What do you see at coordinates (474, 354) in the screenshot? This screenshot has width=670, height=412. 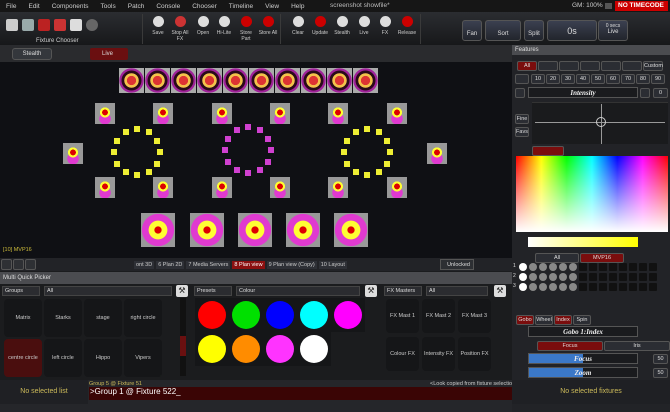 I see `fx-master-button: Position FX` at bounding box center [474, 354].